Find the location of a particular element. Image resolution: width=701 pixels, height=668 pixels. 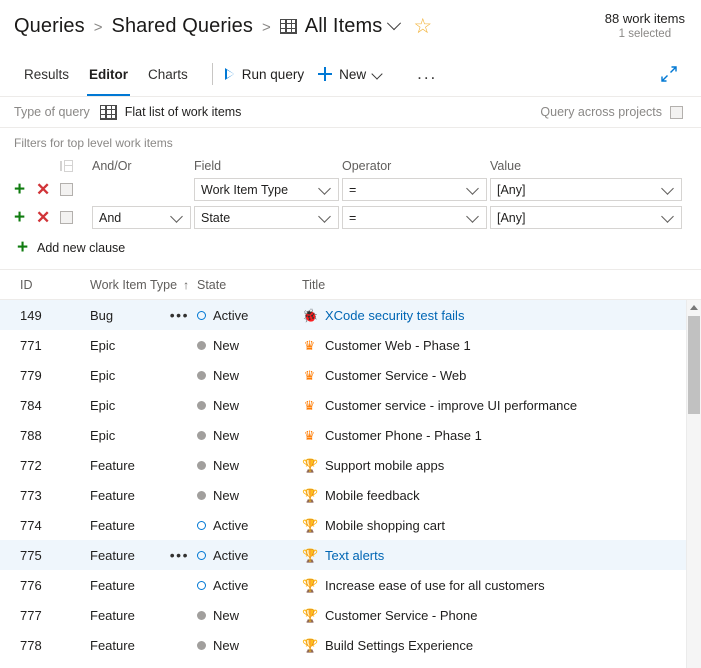

column-header-work-item-type-label: Work Item Type is located at coordinates (134, 284).